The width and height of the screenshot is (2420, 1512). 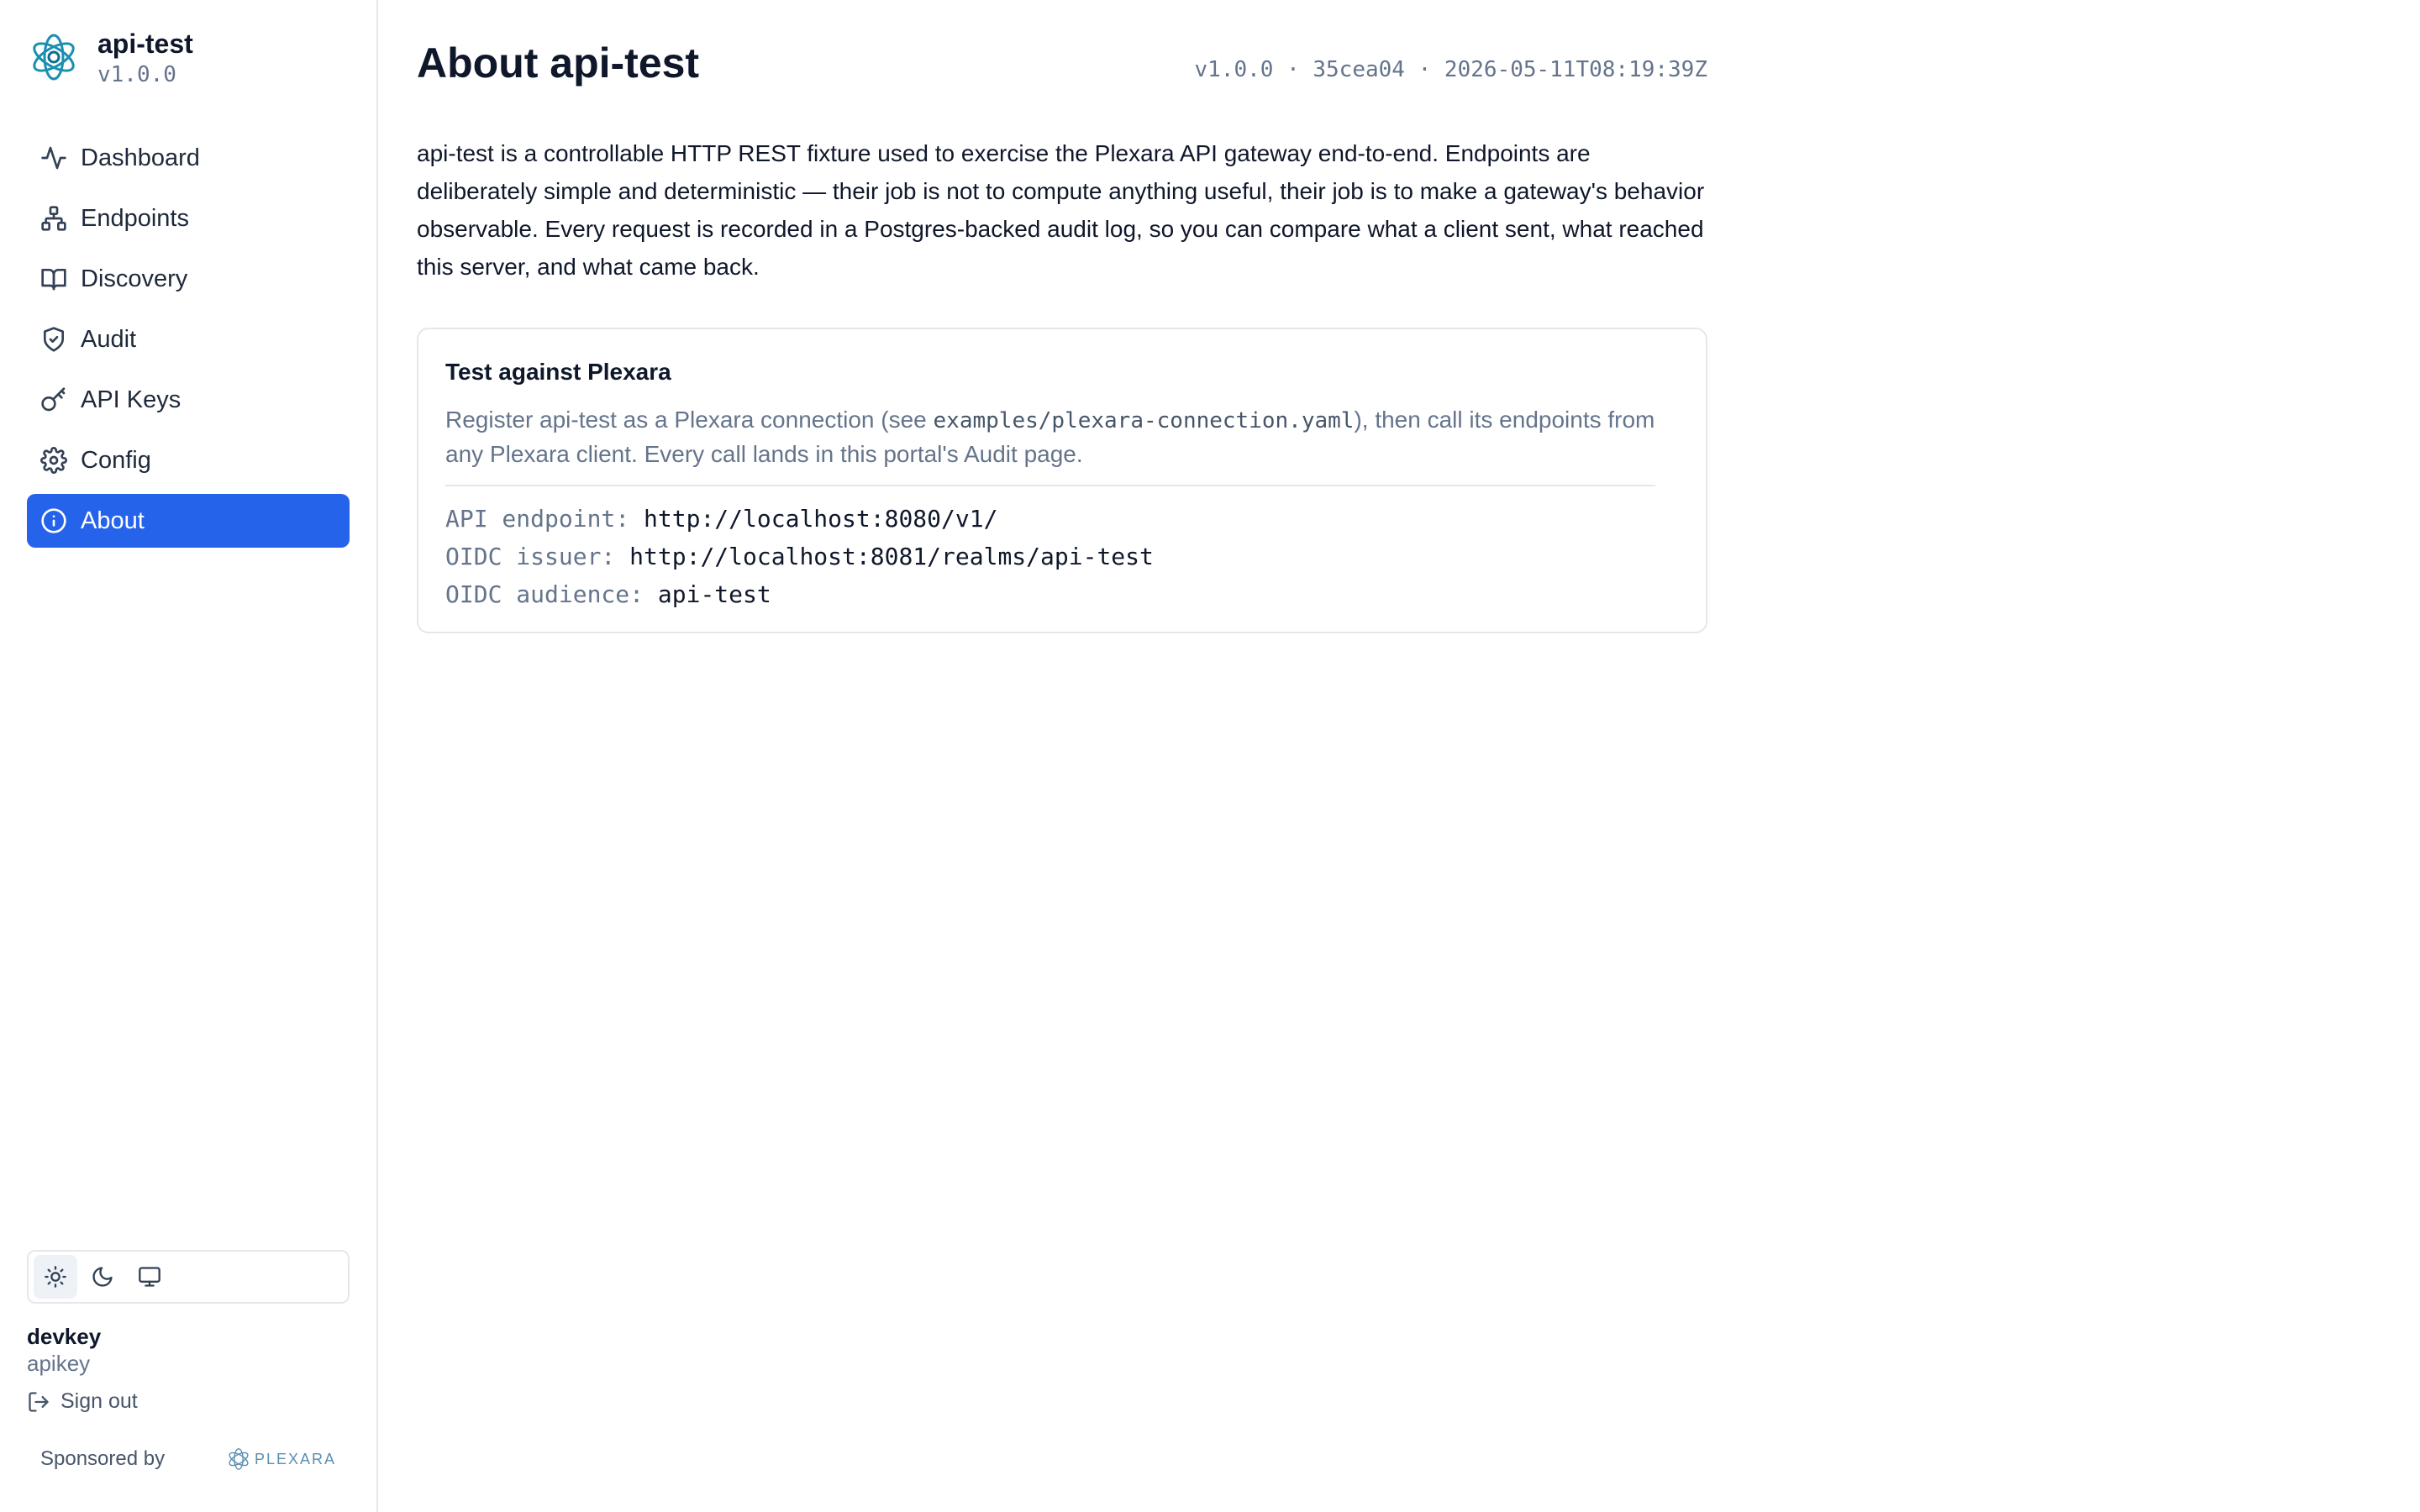 I want to click on theme-light-button, so click(x=55, y=1277).